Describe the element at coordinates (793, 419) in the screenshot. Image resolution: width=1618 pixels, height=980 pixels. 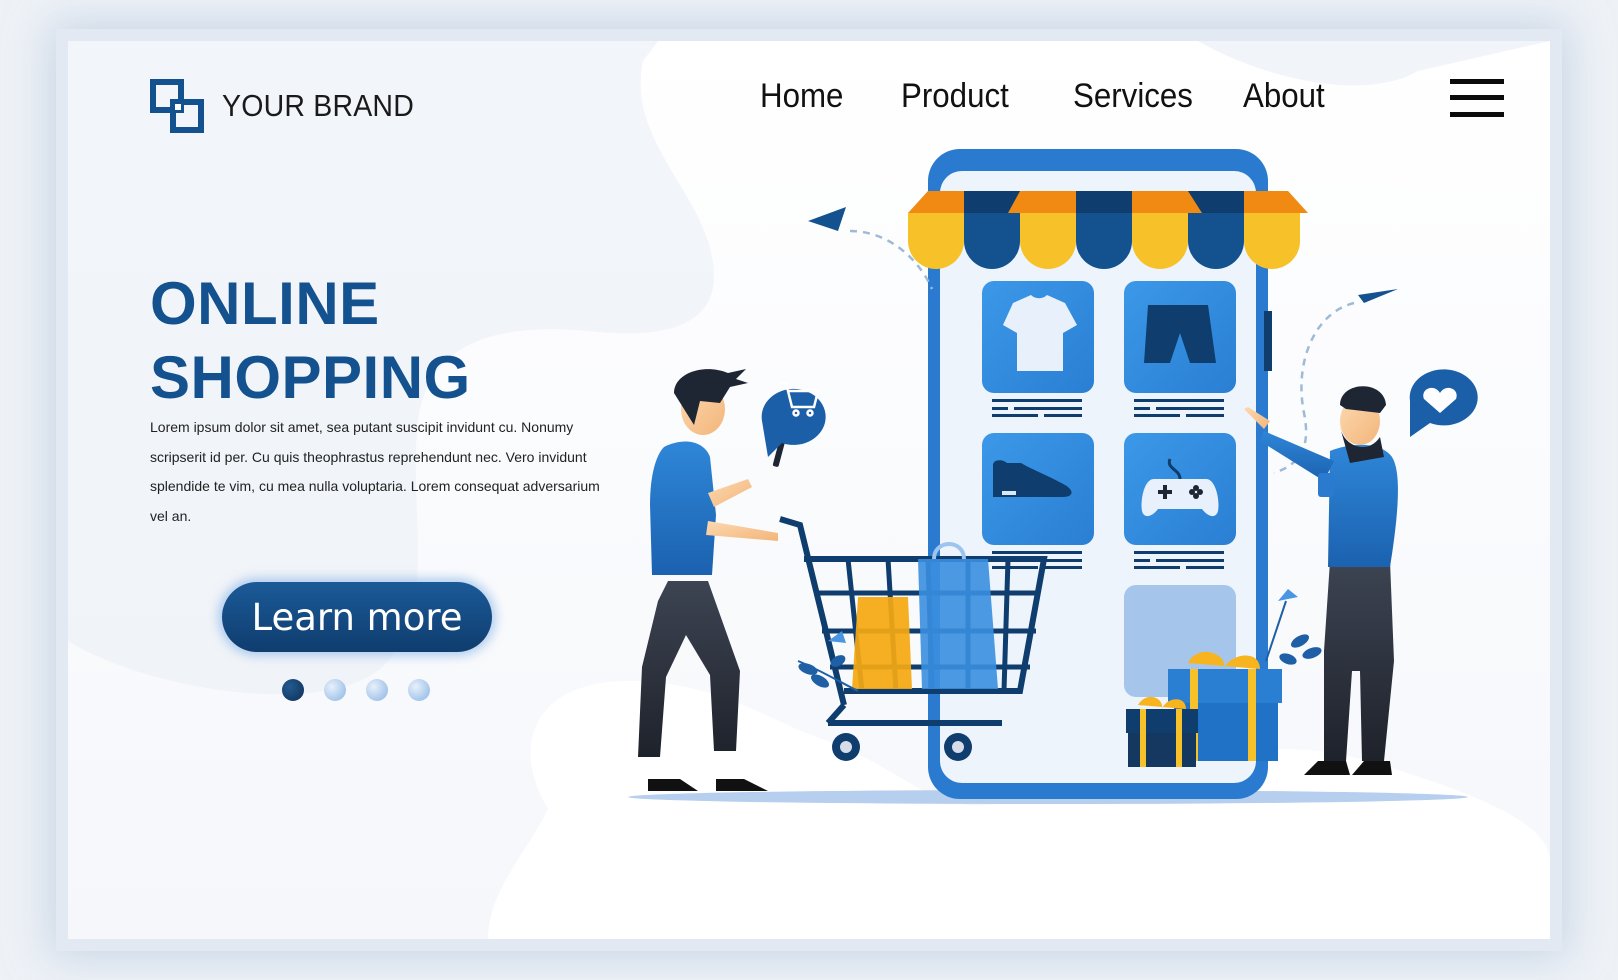
I see `speech-bubble-cart` at that location.